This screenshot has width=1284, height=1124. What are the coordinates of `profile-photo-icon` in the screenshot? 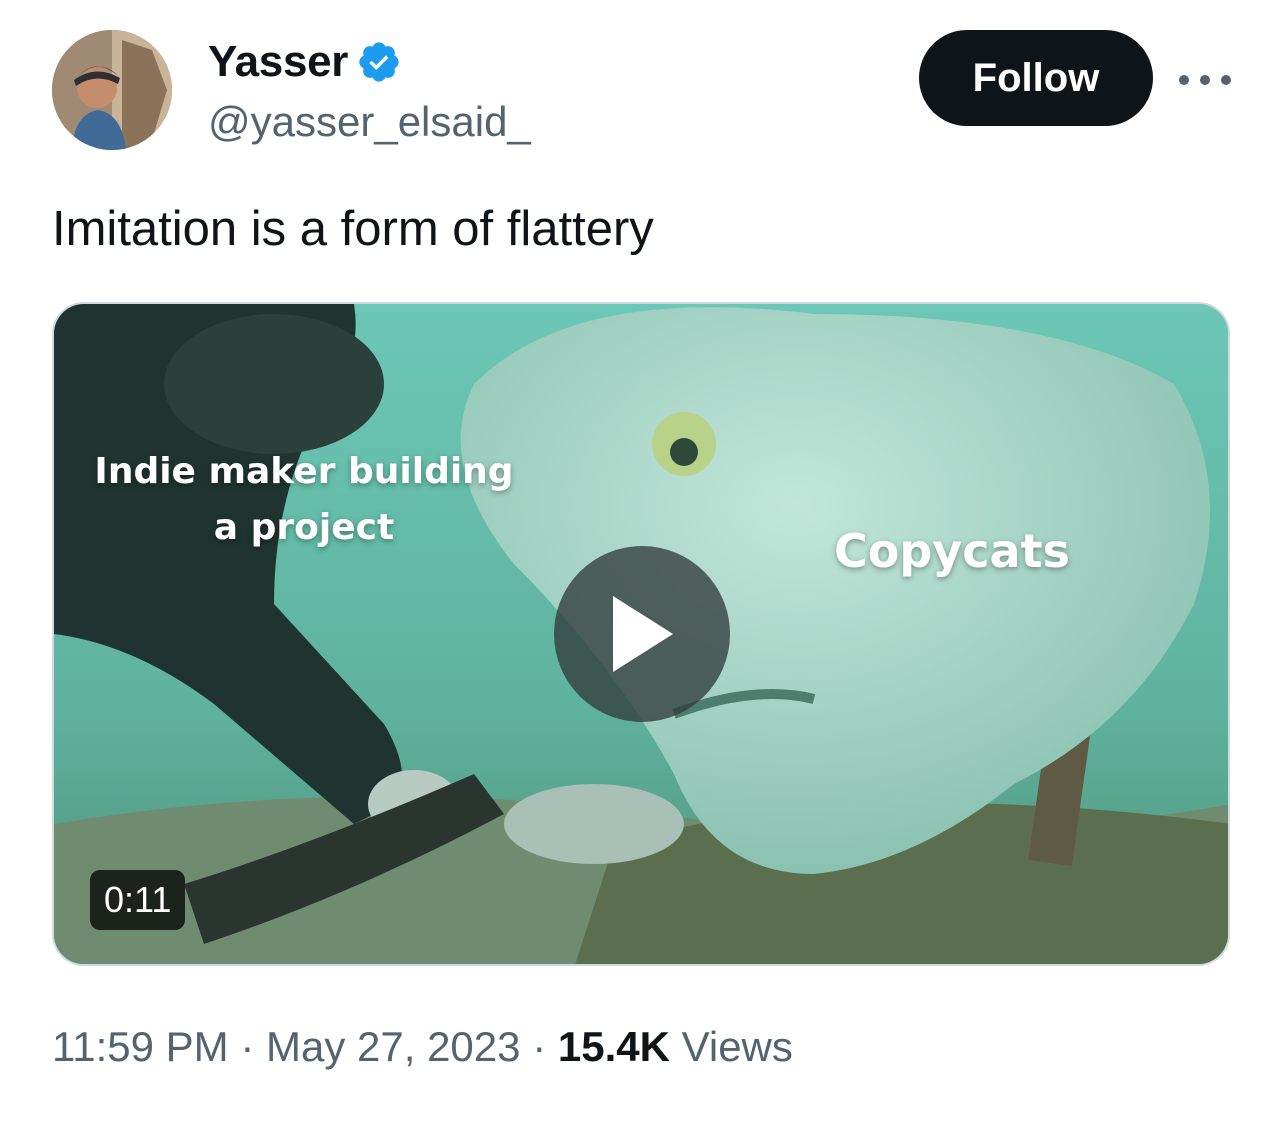 It's located at (112, 90).